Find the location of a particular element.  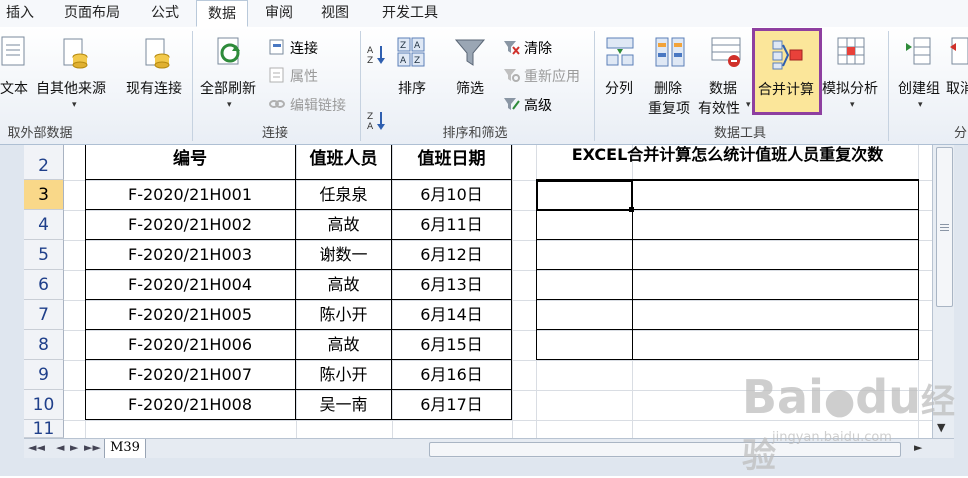

table-cell: F-2020/21H006 is located at coordinates (190, 345).